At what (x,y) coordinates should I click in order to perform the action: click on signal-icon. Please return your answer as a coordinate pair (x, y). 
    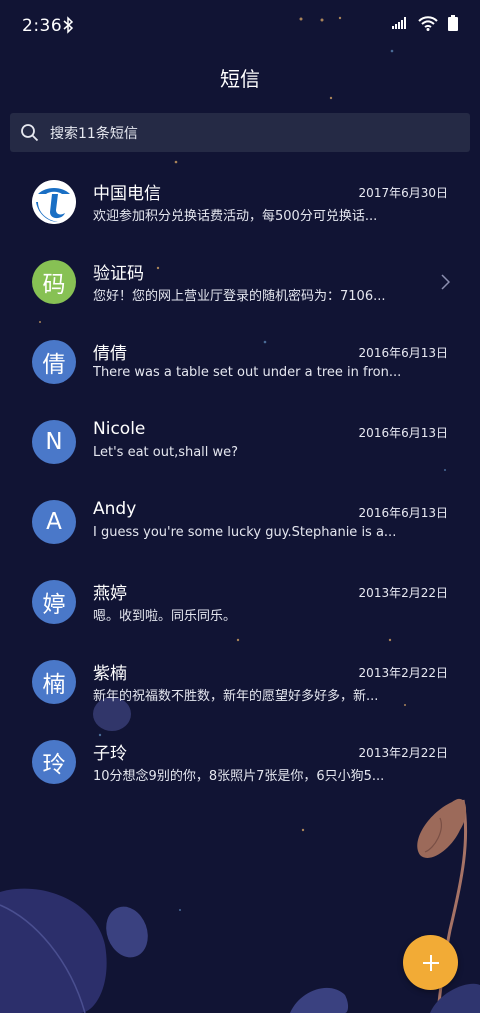
    Looking at the image, I should click on (399, 23).